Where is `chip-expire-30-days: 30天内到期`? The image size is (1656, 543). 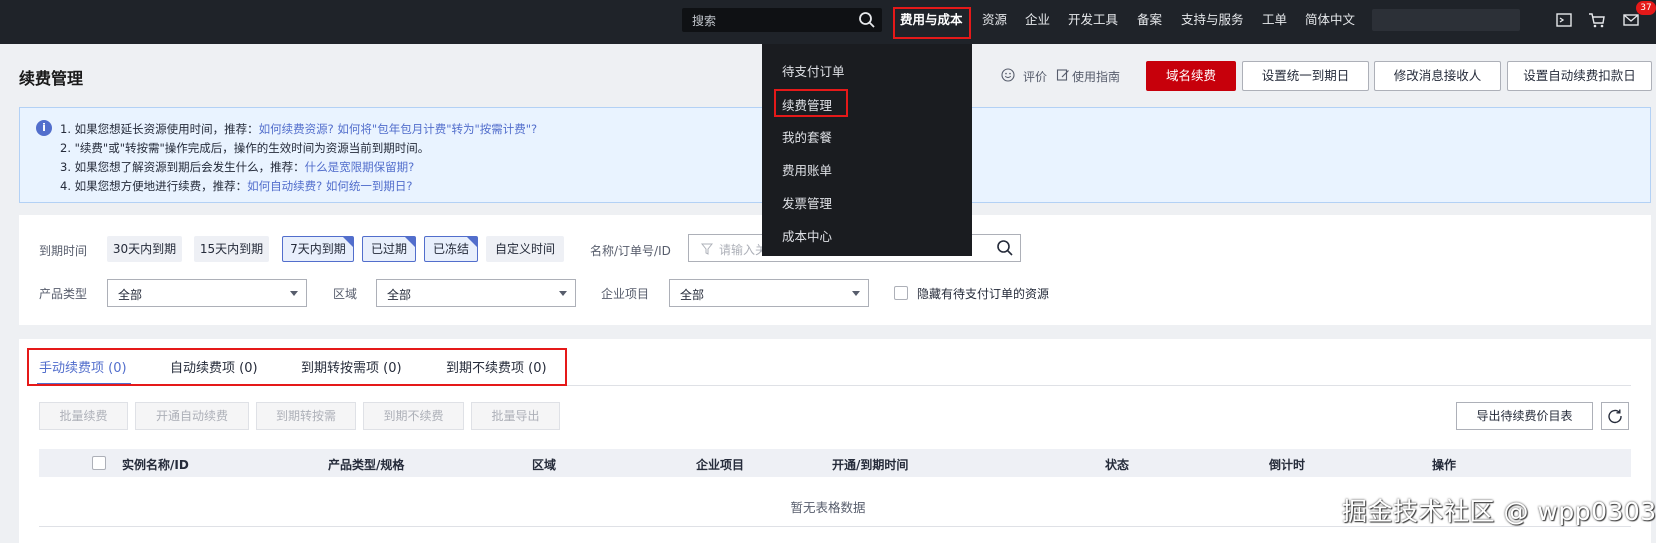
chip-expire-30-days: 30天内到期 is located at coordinates (144, 249).